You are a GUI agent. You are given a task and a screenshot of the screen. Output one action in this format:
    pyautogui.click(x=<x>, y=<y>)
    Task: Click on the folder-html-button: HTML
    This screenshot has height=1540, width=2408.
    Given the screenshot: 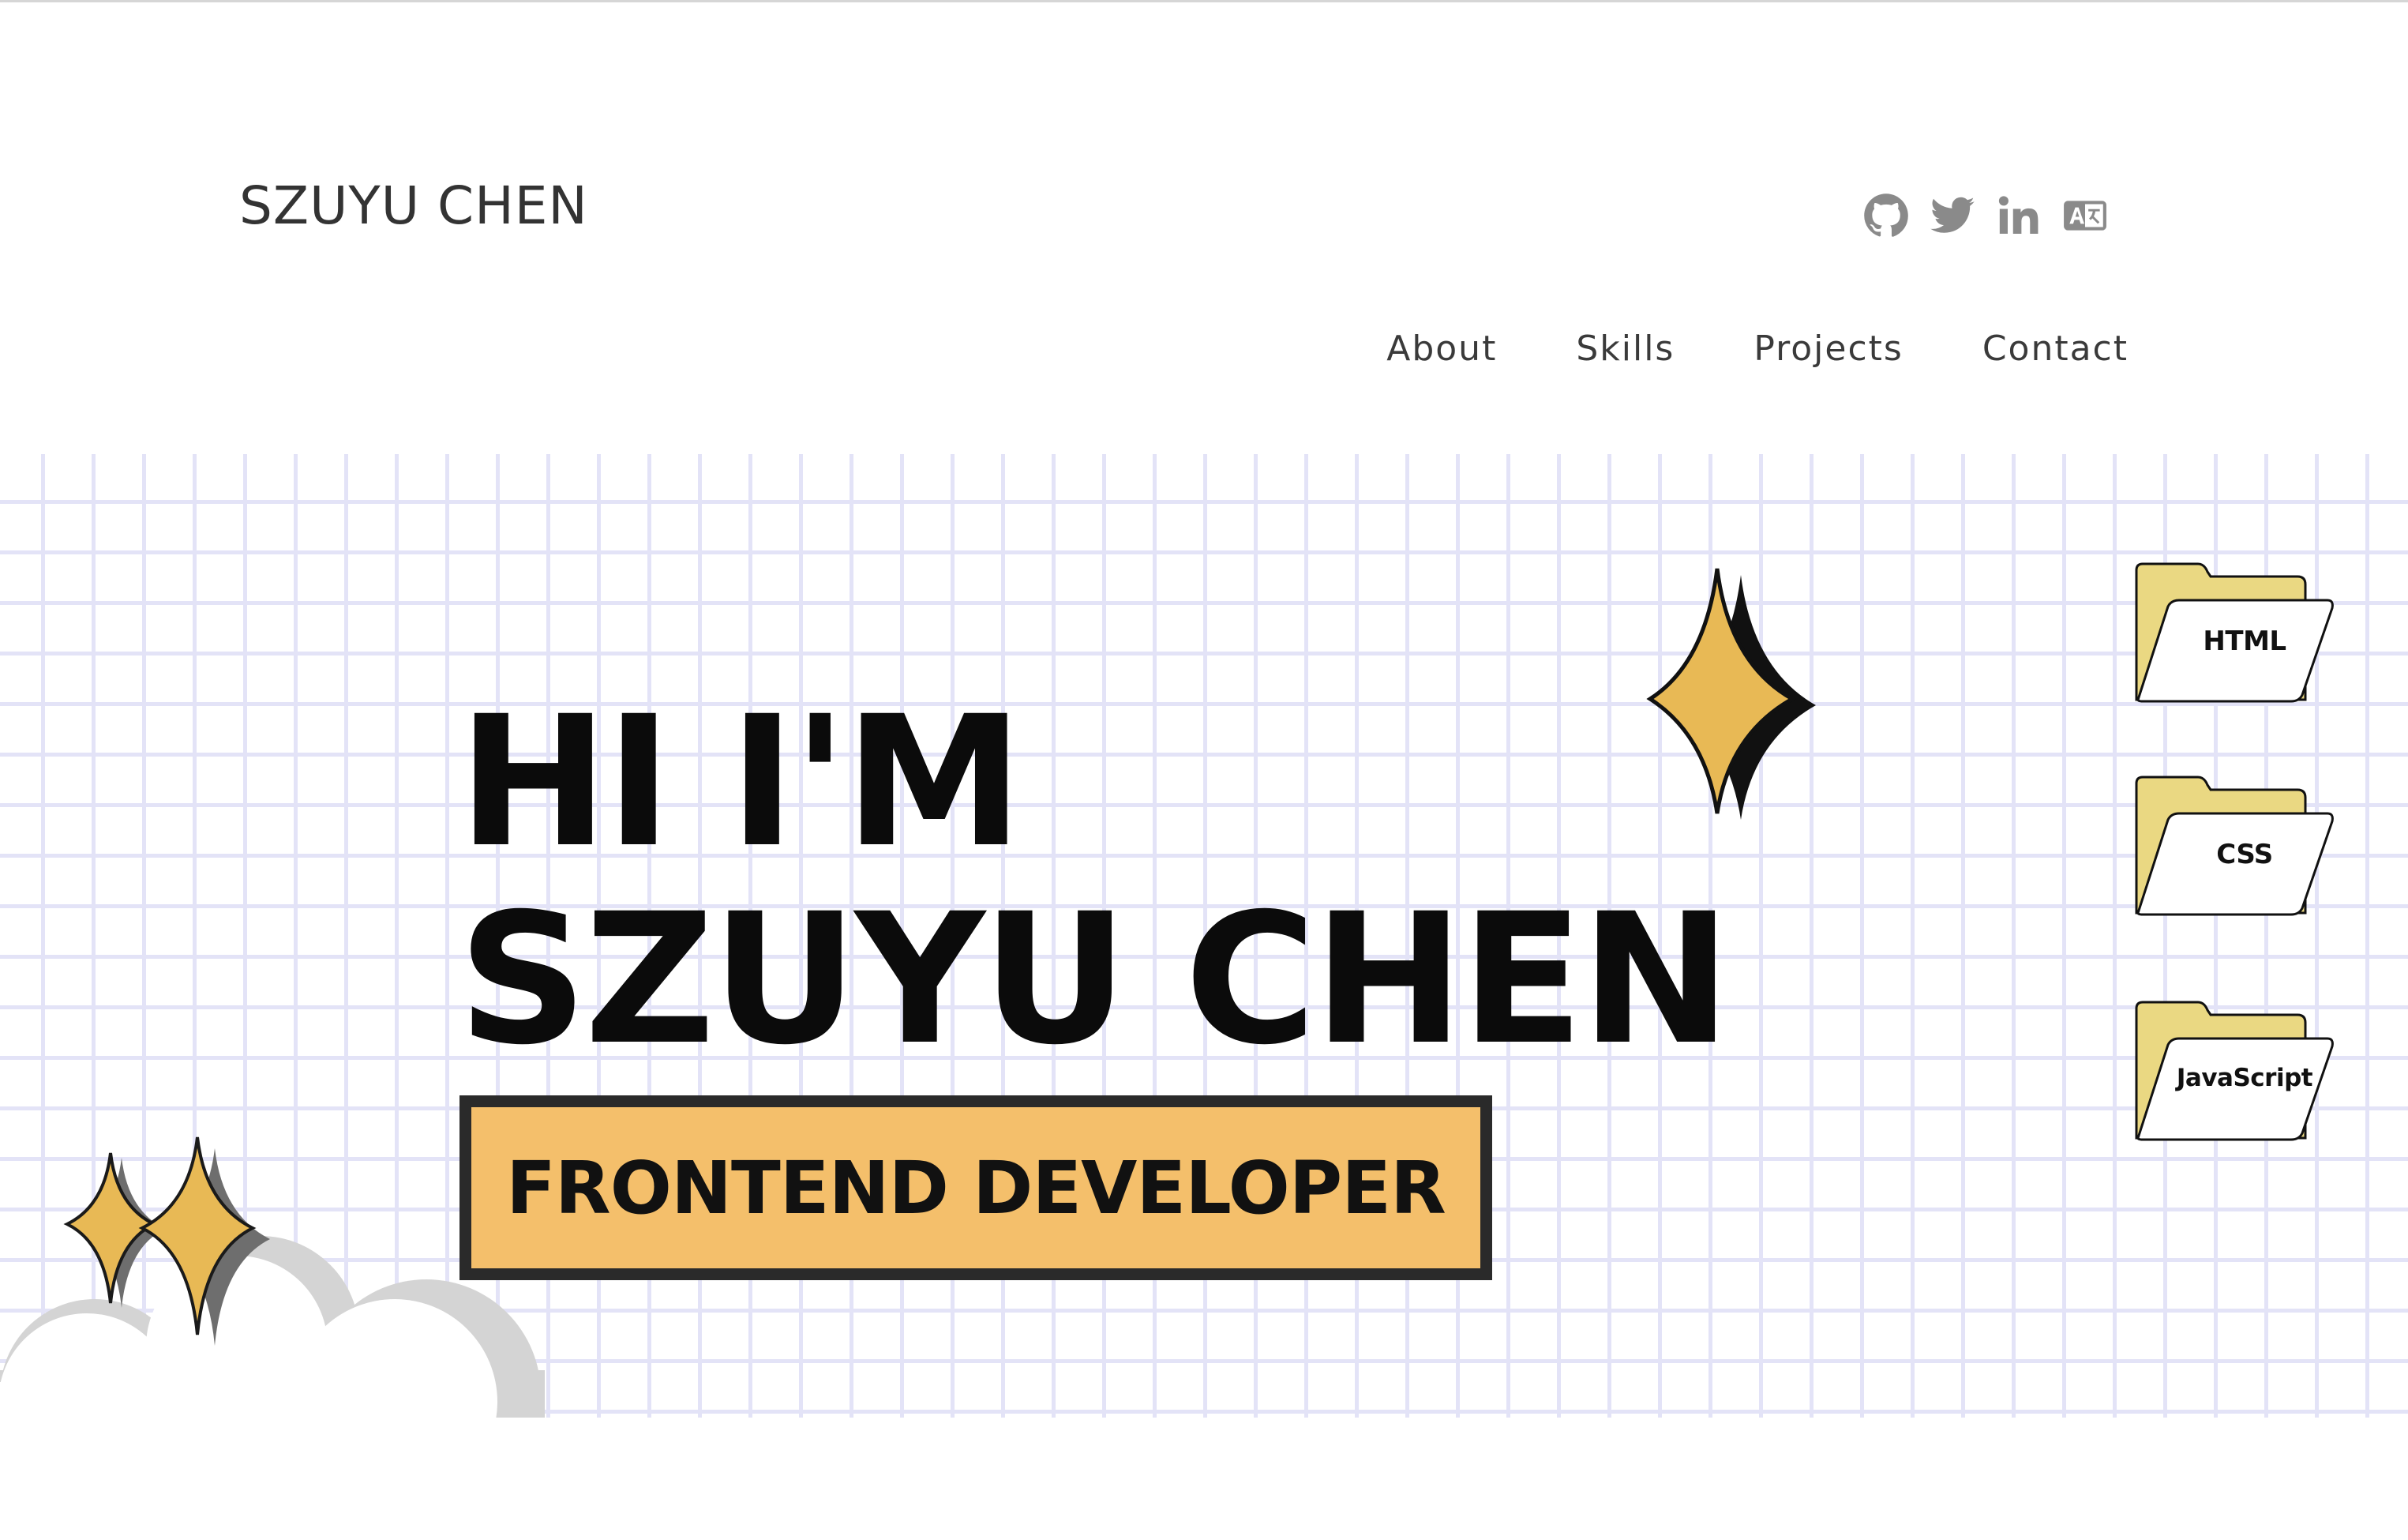 What is the action you would take?
    pyautogui.click(x=2234, y=632)
    